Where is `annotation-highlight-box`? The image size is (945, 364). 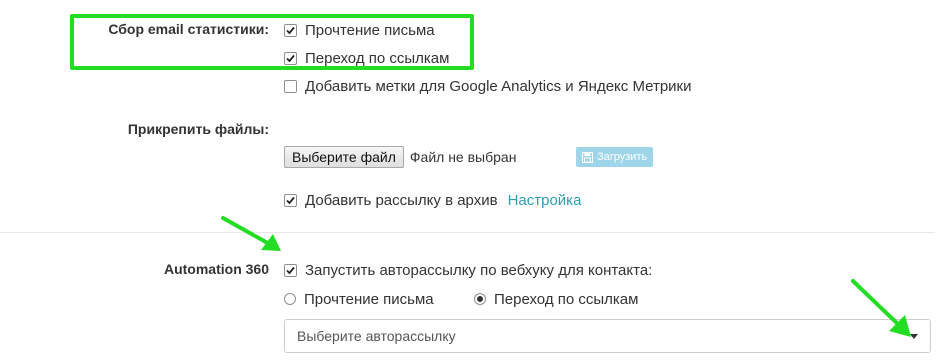
annotation-highlight-box is located at coordinates (272, 42).